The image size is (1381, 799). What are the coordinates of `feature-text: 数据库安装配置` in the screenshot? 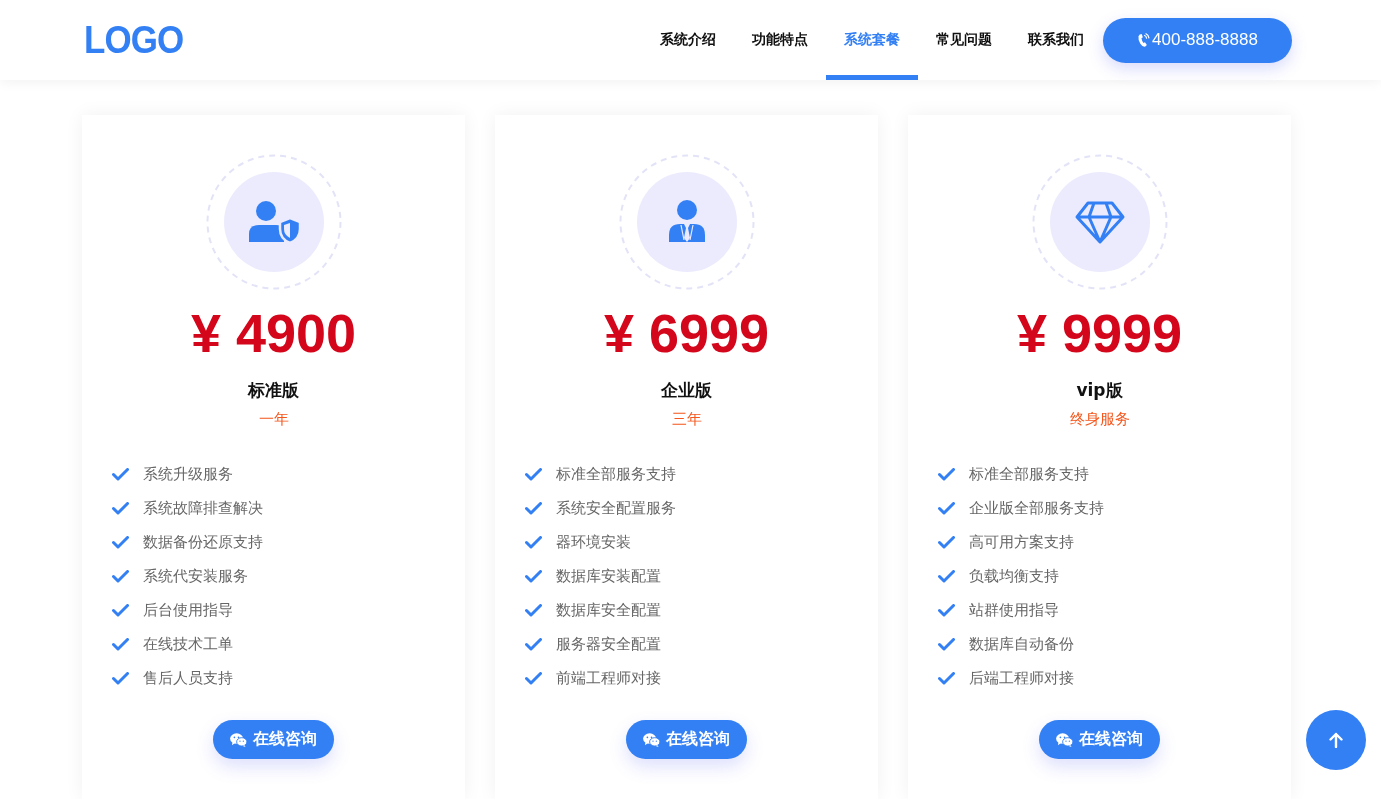 It's located at (608, 576).